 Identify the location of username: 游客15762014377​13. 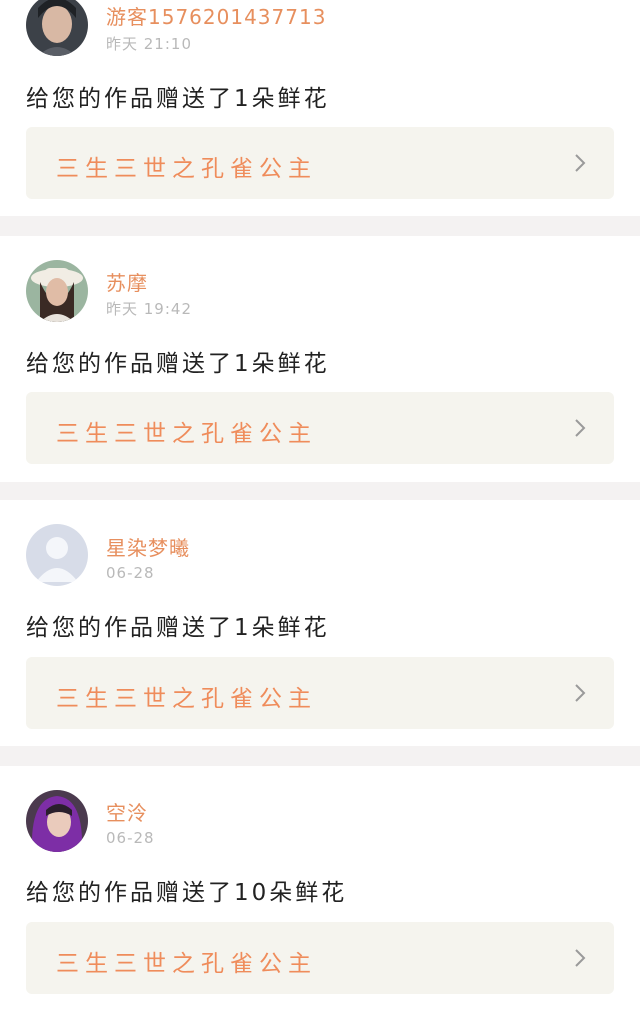
(216, 15).